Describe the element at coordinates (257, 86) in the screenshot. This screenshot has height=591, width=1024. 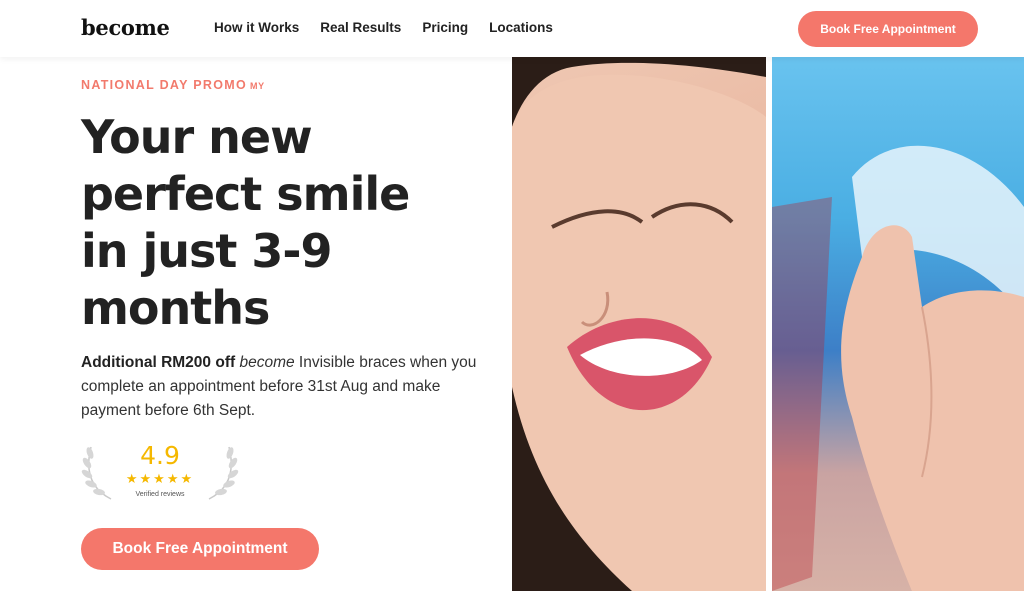
I see `promo-country-tag: MY` at that location.